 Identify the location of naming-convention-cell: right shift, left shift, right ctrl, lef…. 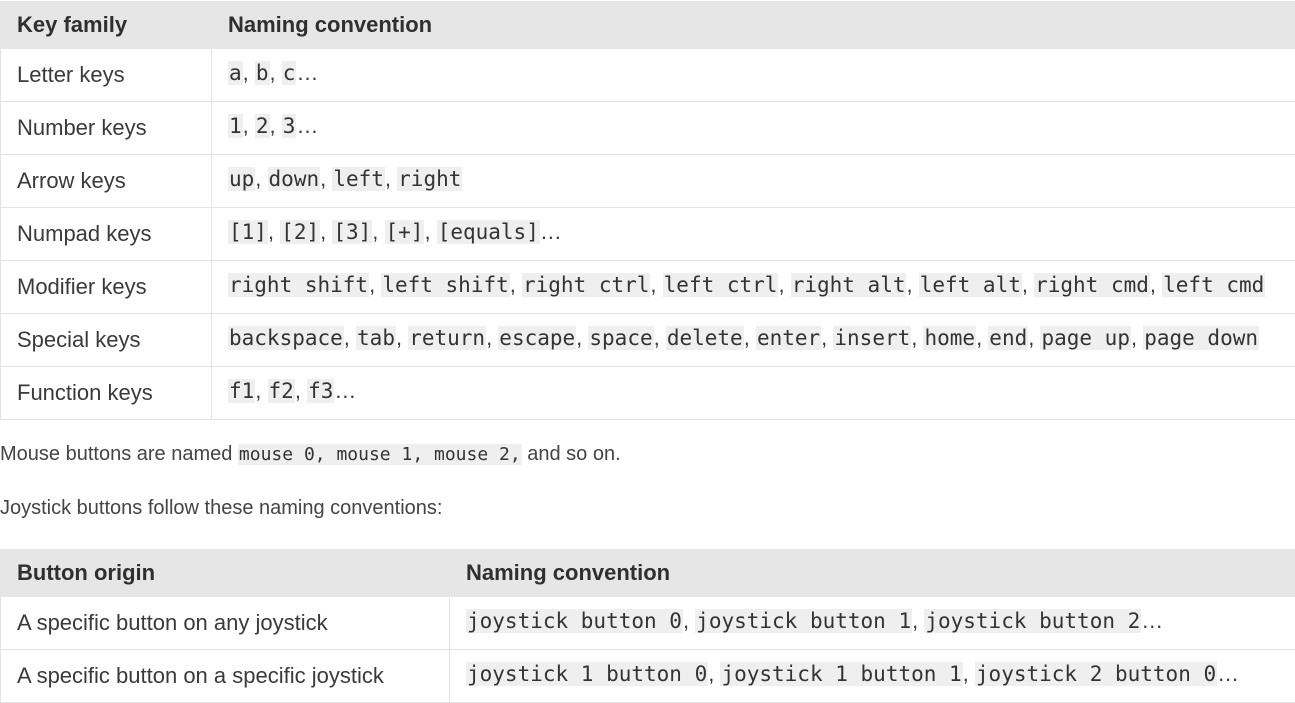
(753, 287).